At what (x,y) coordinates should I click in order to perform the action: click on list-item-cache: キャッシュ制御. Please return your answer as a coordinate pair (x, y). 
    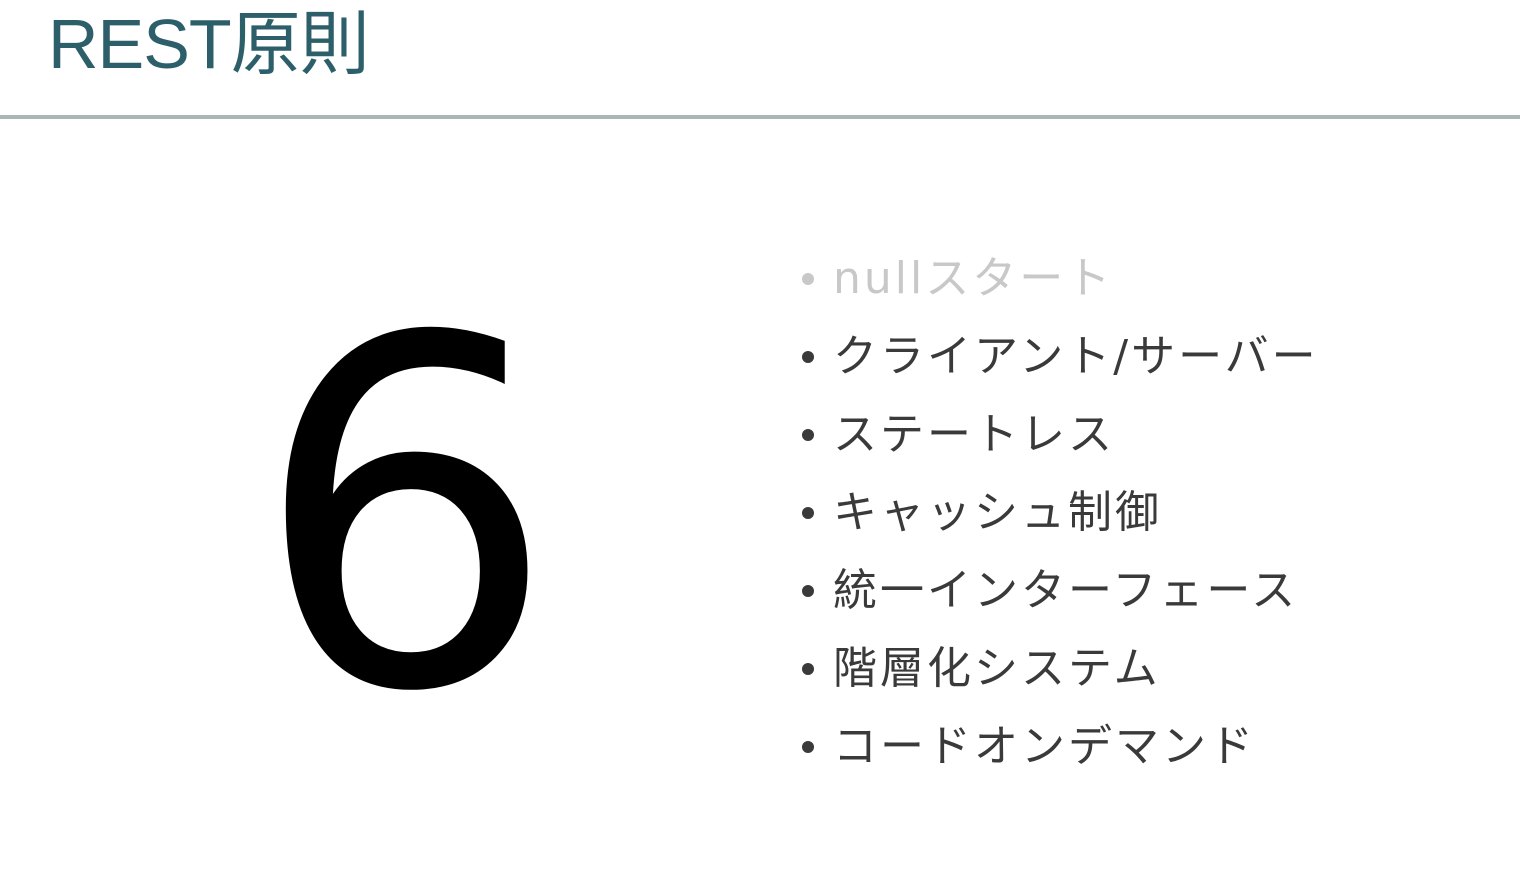
    Looking at the image, I should click on (1058, 513).